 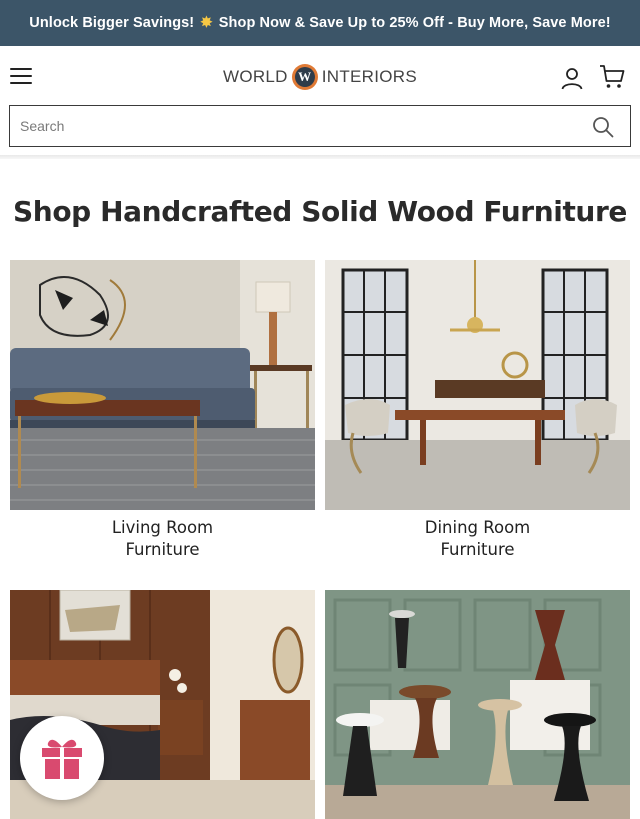 I want to click on category-tile-accent-tables, so click(x=477, y=704).